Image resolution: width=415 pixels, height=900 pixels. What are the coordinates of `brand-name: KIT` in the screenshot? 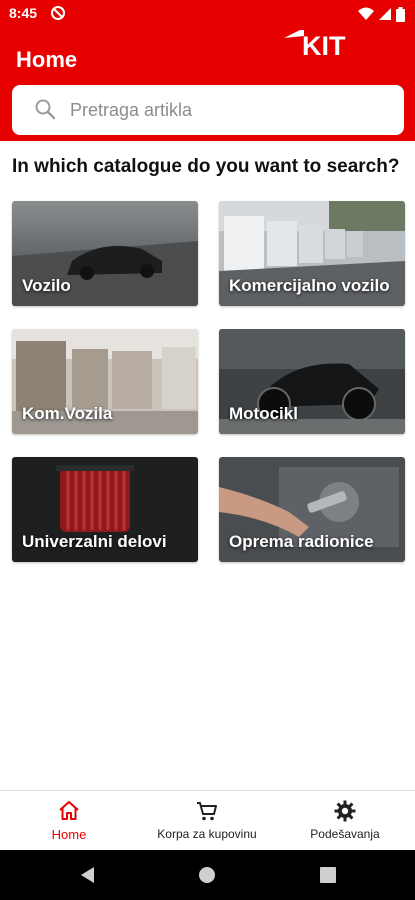 It's located at (324, 44).